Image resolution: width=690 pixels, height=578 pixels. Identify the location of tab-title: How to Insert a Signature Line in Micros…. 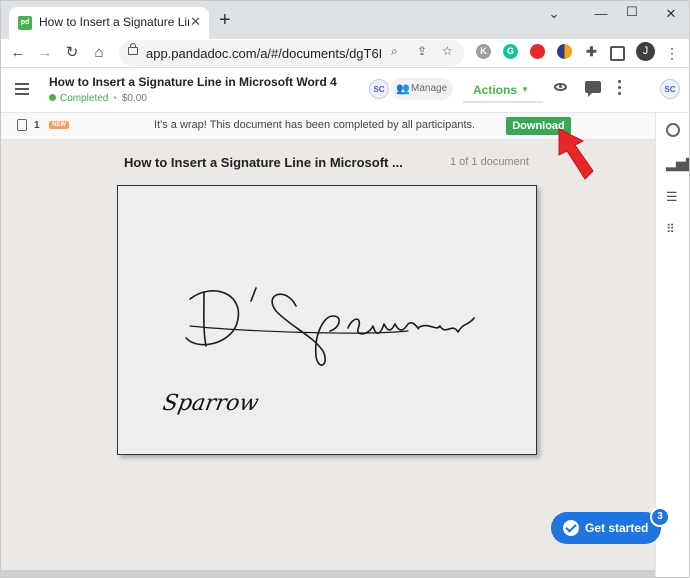
(114, 22).